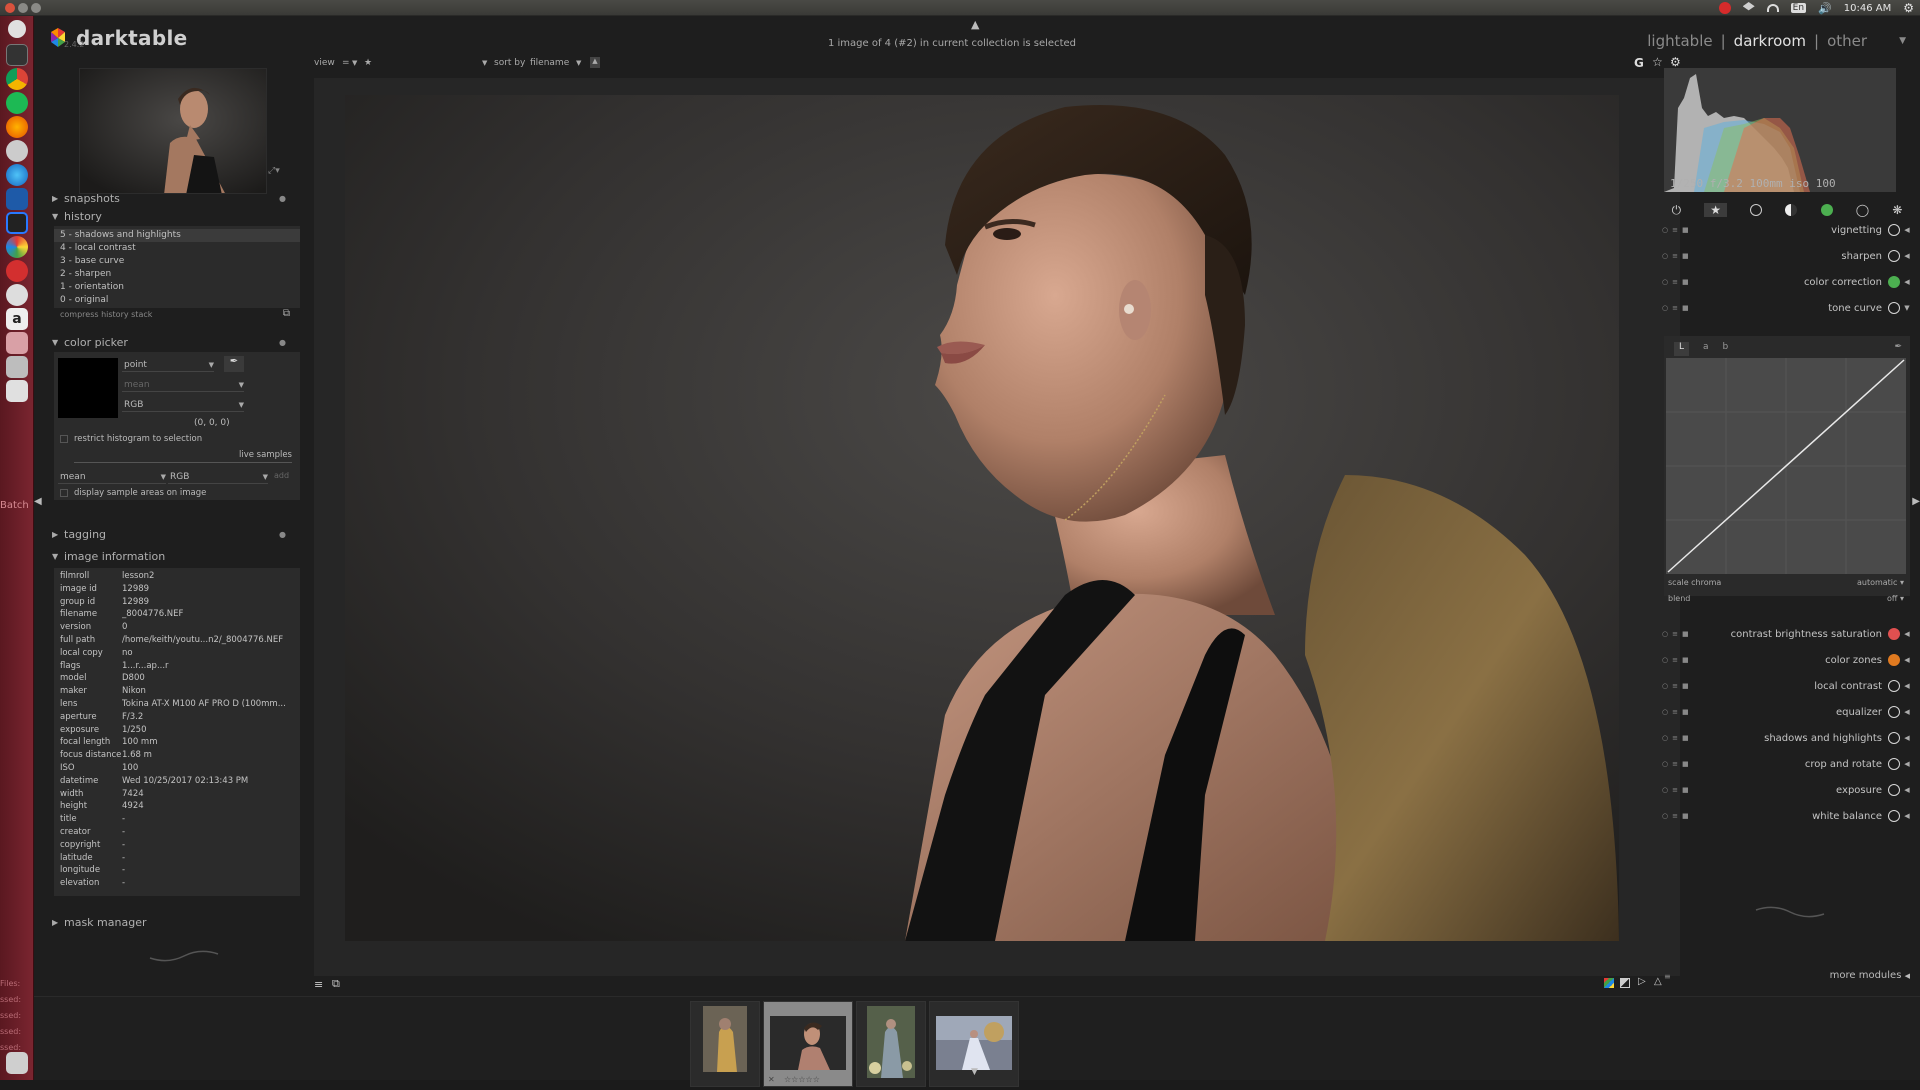 This screenshot has width=1920, height=1090. What do you see at coordinates (179, 556) in the screenshot?
I see `image-information-header: ▼ image information` at bounding box center [179, 556].